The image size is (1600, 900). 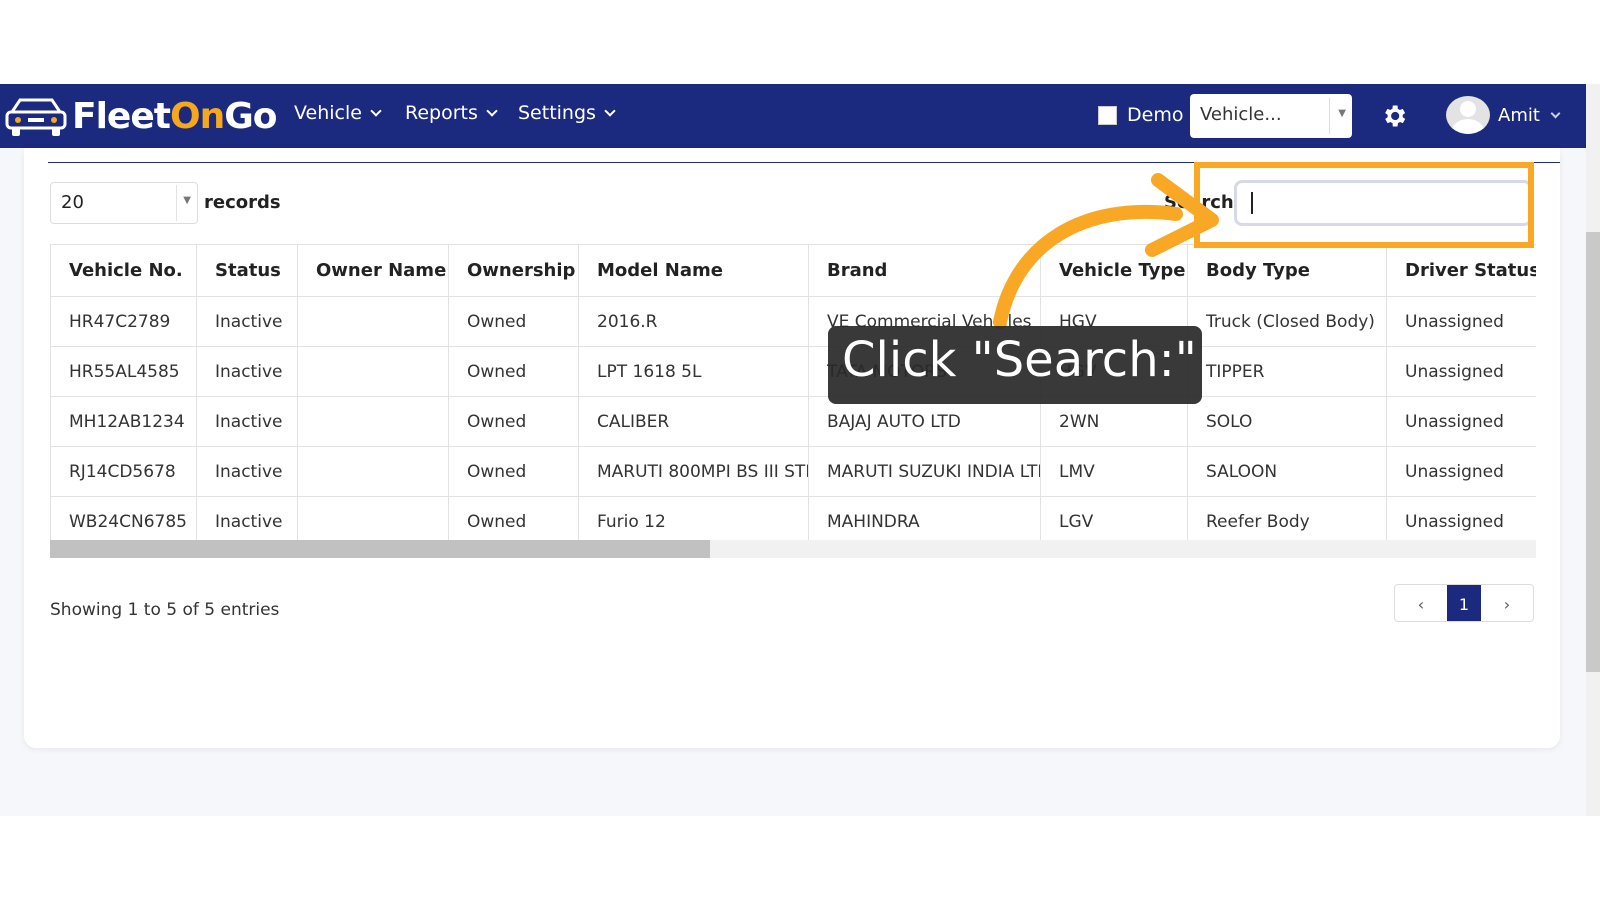 I want to click on next-page-button: ›, so click(x=1507, y=603).